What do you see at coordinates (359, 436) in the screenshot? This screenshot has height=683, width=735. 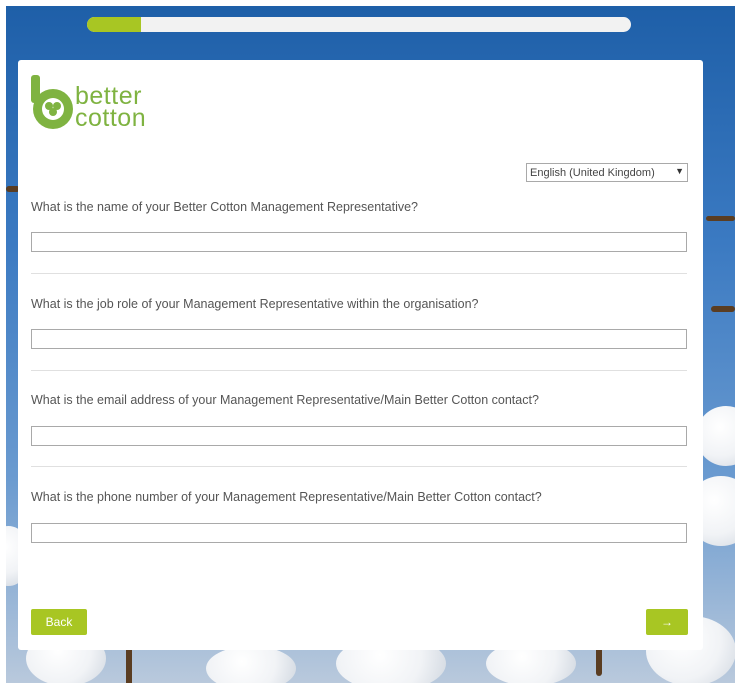 I see `question-3-input` at bounding box center [359, 436].